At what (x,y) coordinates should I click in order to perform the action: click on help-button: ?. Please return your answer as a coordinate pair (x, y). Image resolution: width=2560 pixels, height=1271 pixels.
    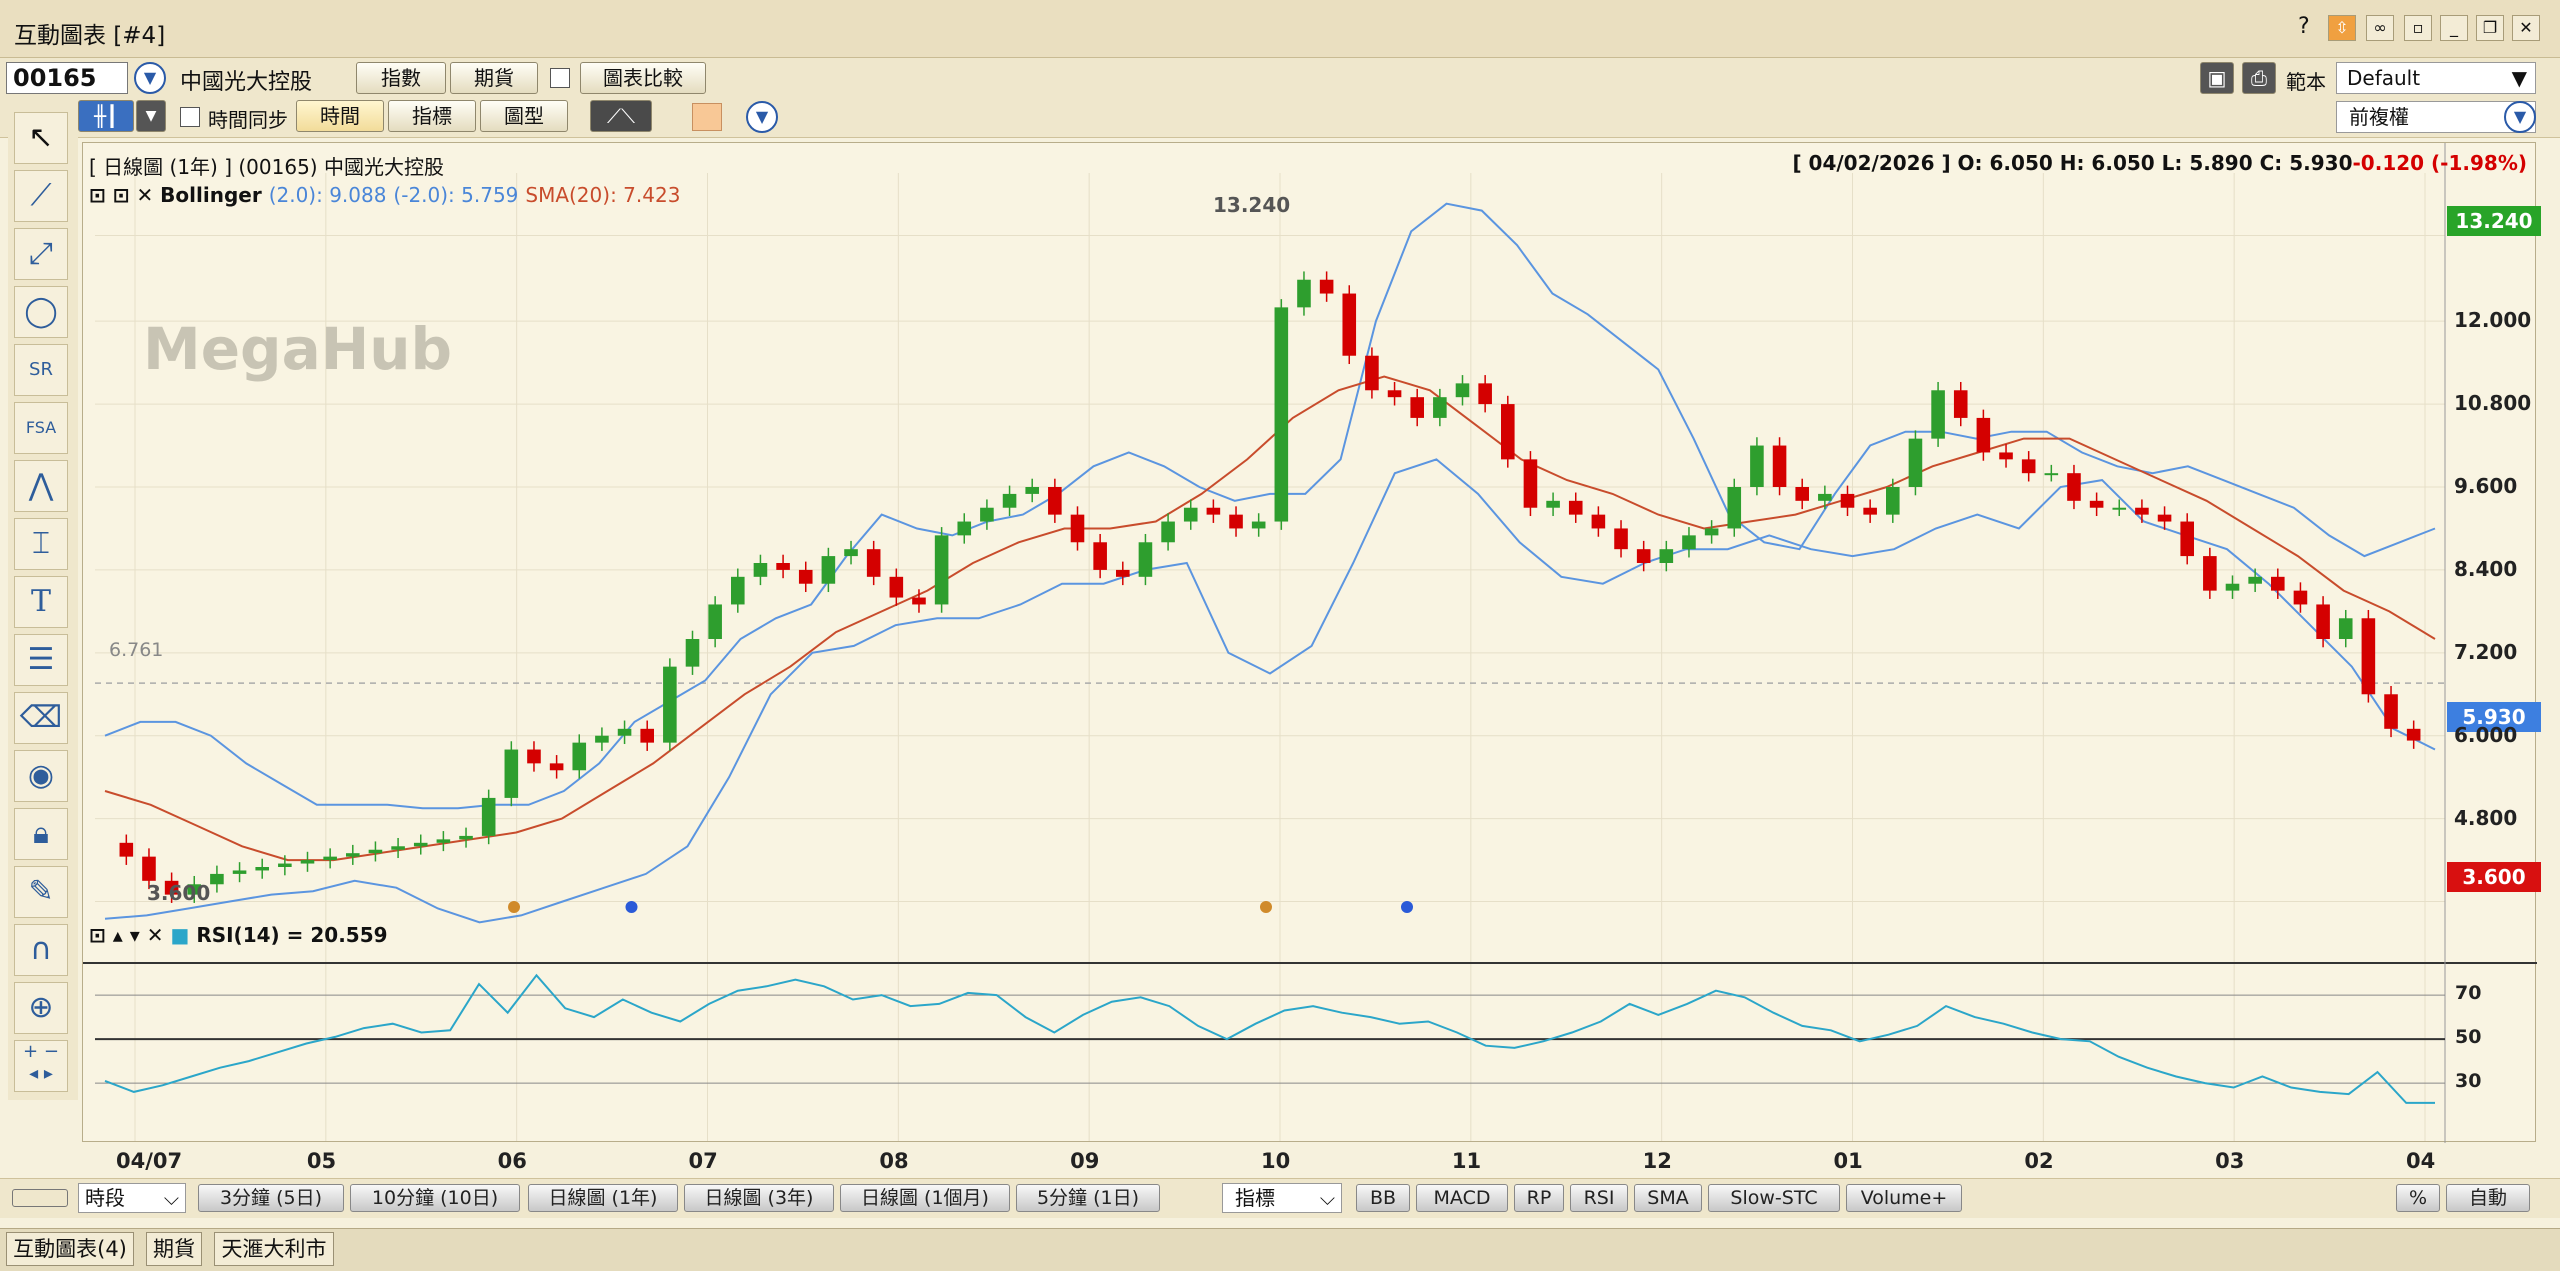
    Looking at the image, I should click on (2304, 26).